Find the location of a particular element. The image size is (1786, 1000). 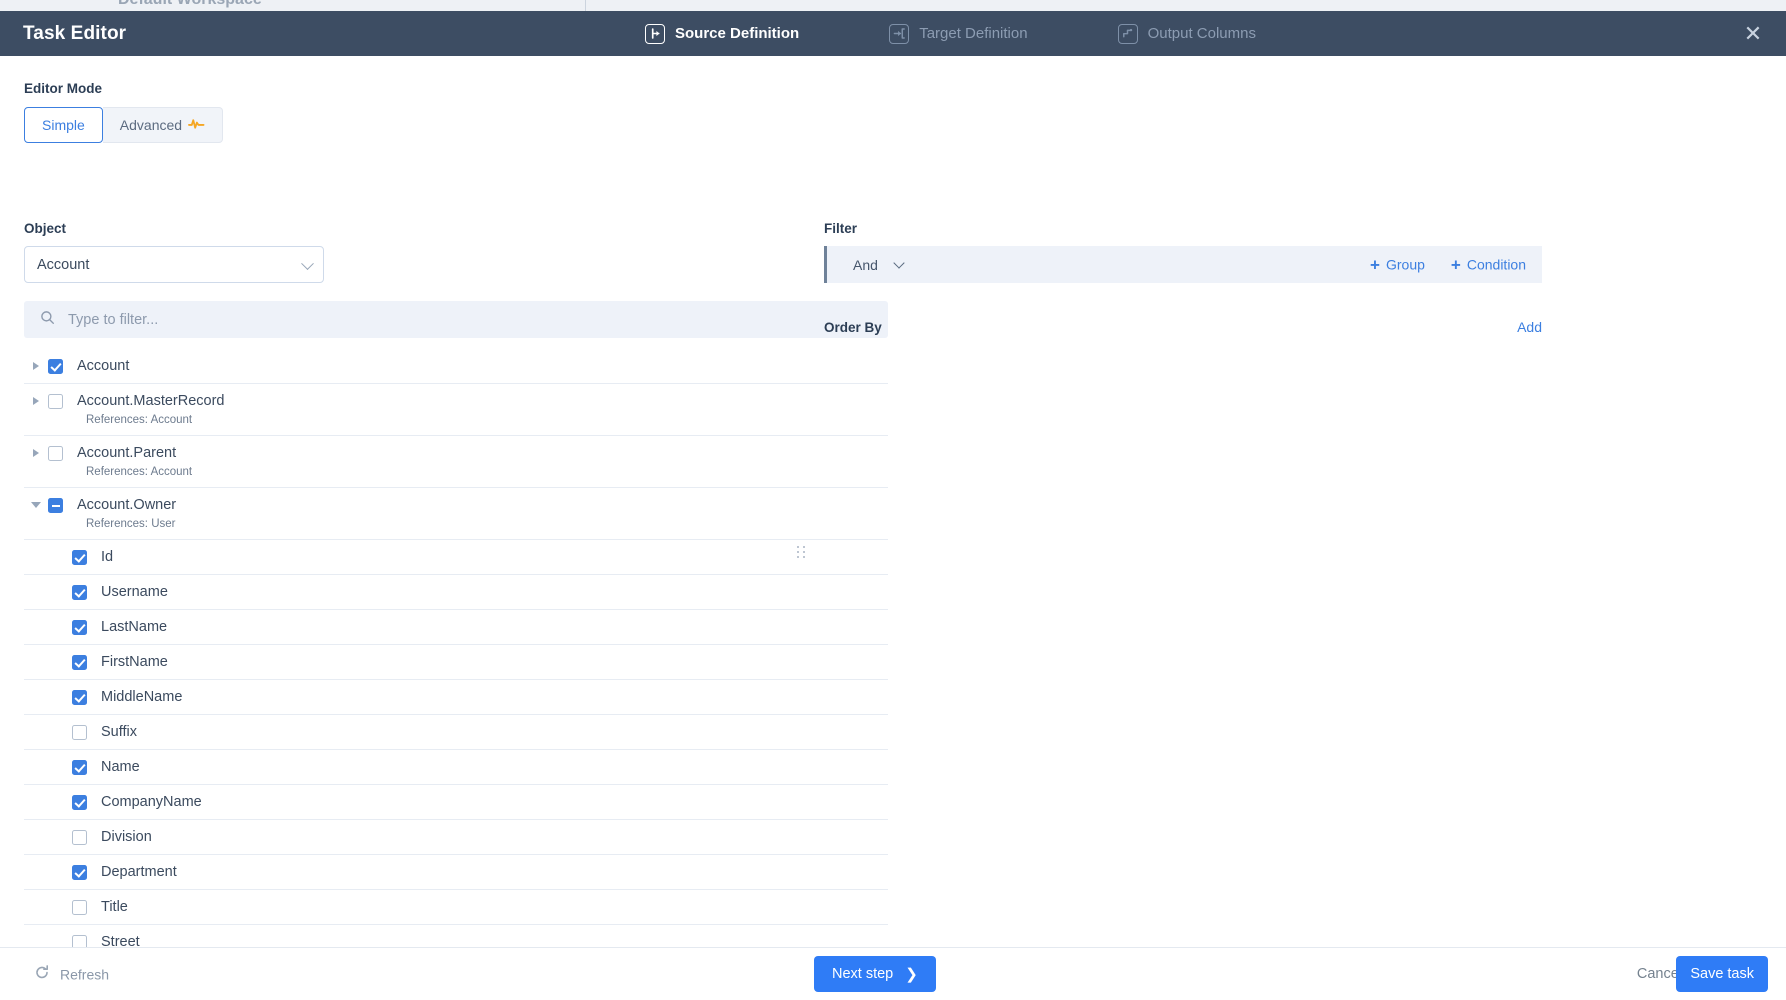

tab-output-columns-label: Output Columns is located at coordinates (1201, 33).